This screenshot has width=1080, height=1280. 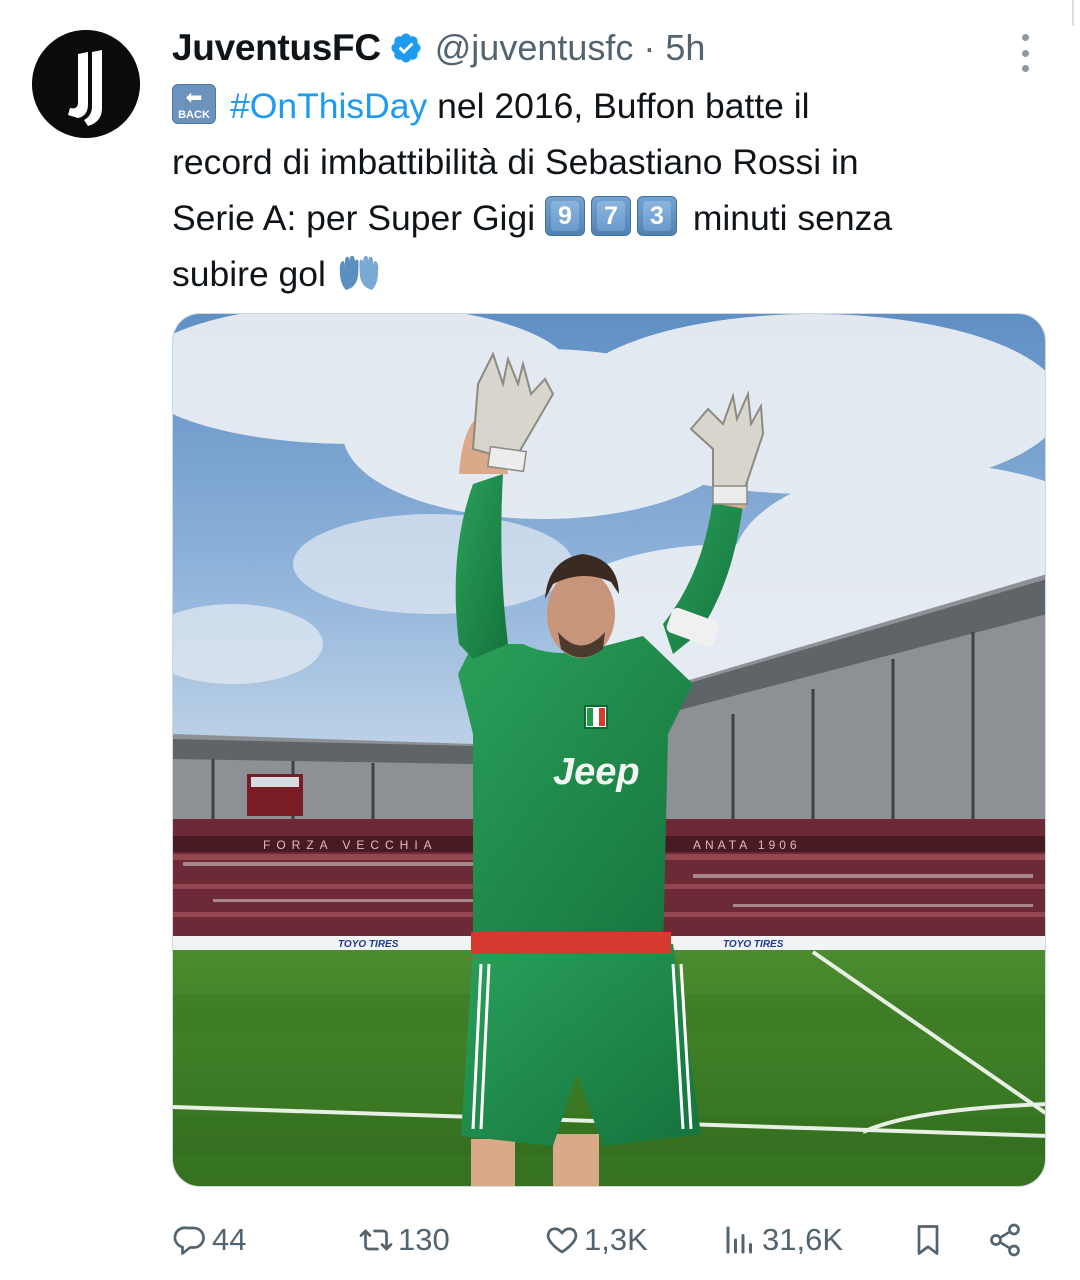 I want to click on reply-count: 44, so click(x=229, y=1239).